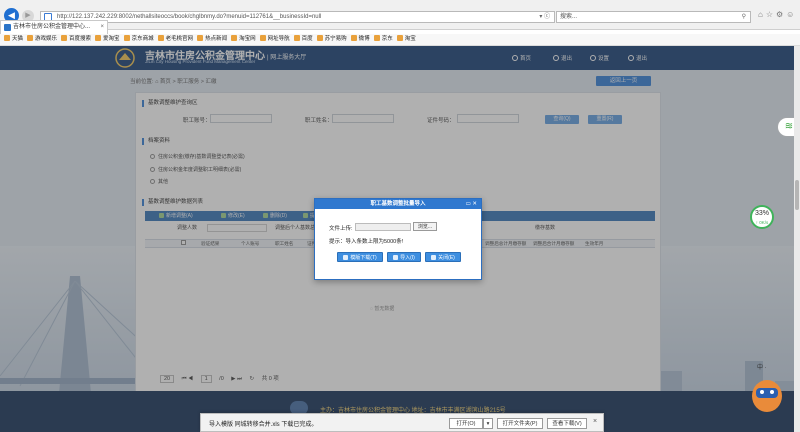  Describe the element at coordinates (762, 217) in the screenshot. I see `network-speed-gauge: 33% ↑ 0K/s` at that location.